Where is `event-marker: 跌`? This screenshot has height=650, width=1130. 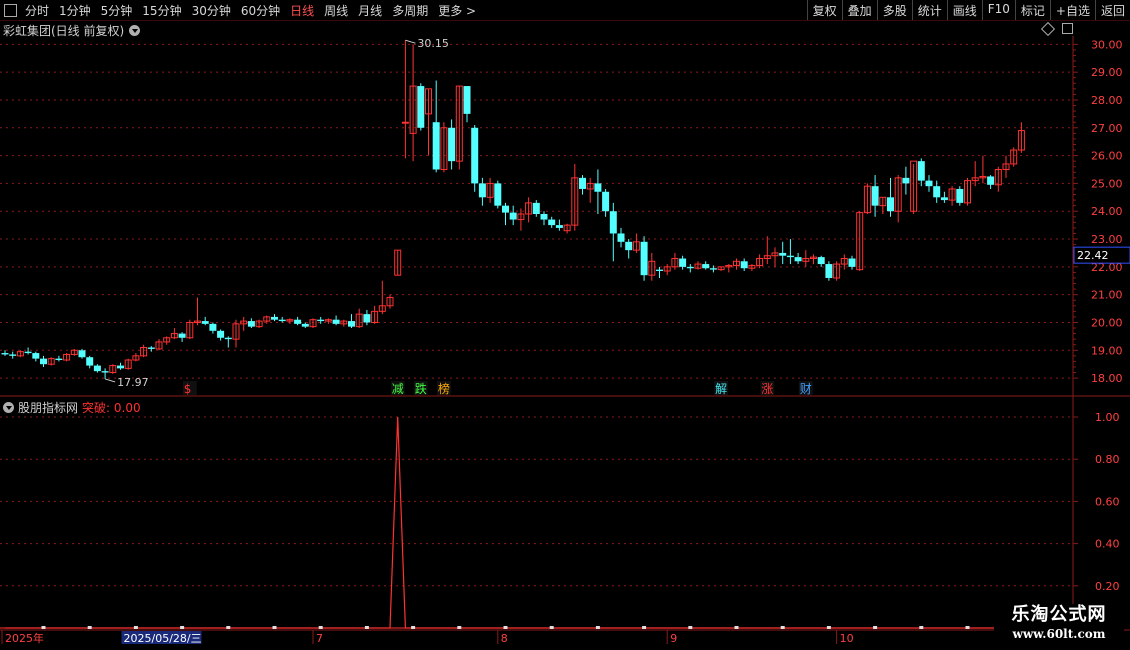
event-marker: 跌 is located at coordinates (421, 388).